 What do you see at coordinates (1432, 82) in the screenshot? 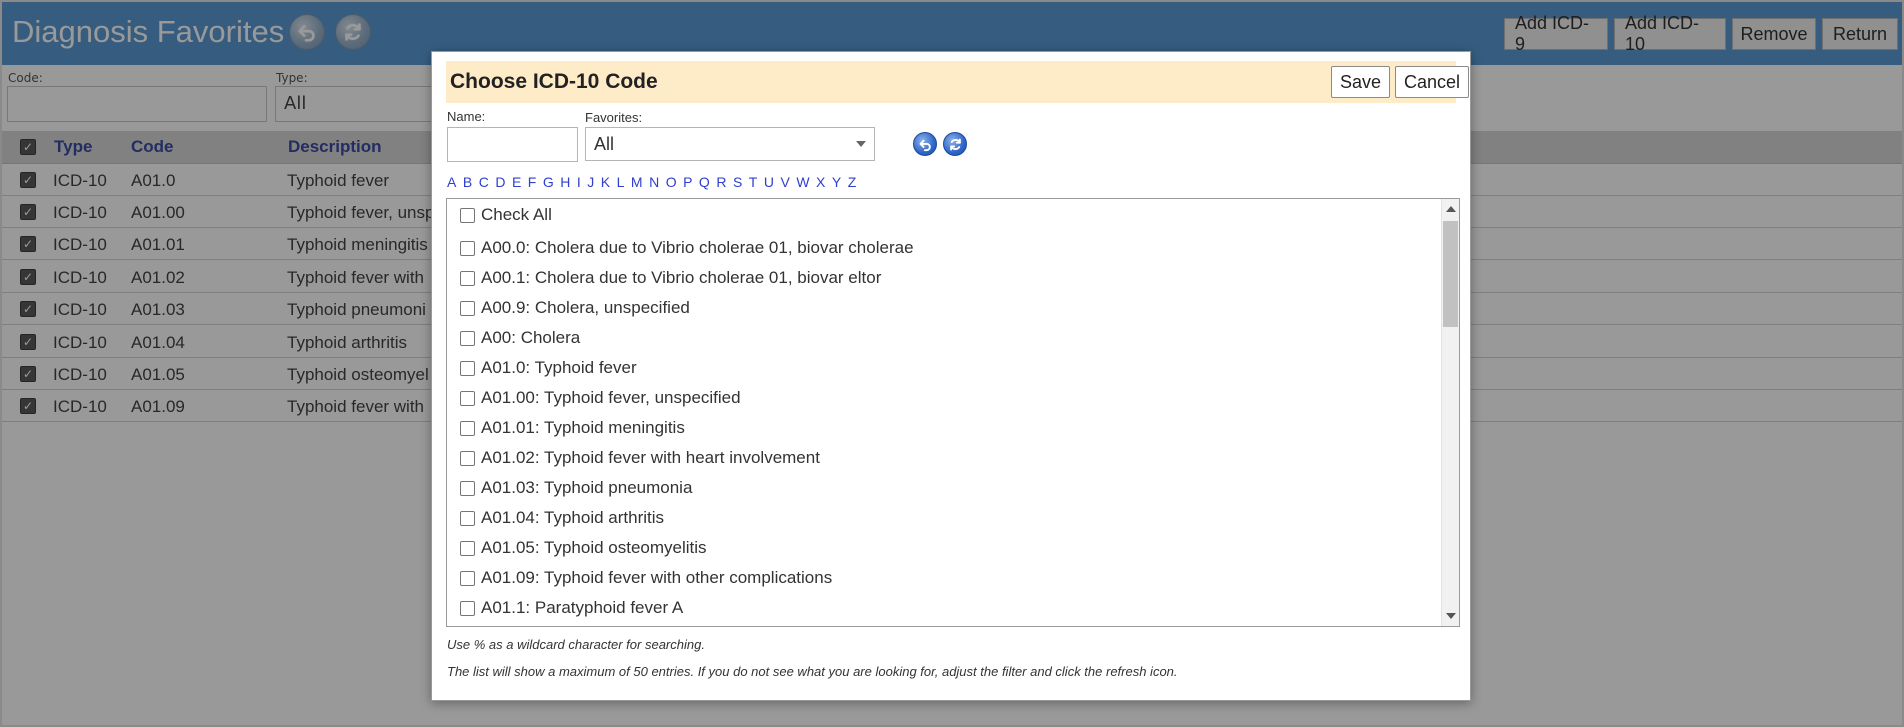
I see `cancel-button: Cancel` at bounding box center [1432, 82].